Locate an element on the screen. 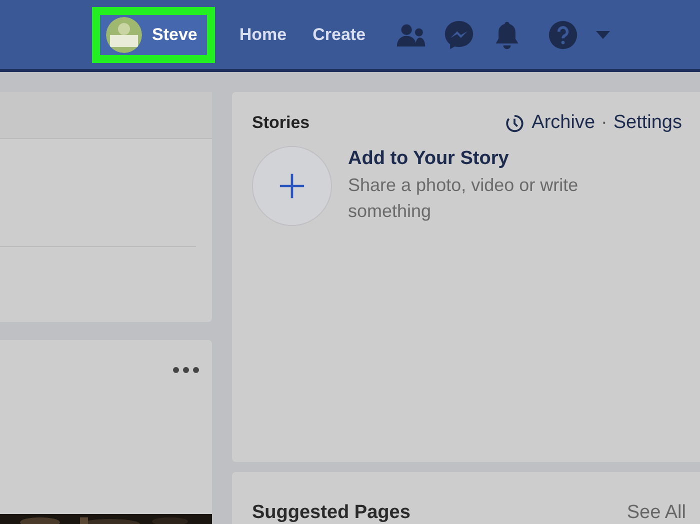 This screenshot has width=700, height=524. clock-icon is located at coordinates (514, 123).